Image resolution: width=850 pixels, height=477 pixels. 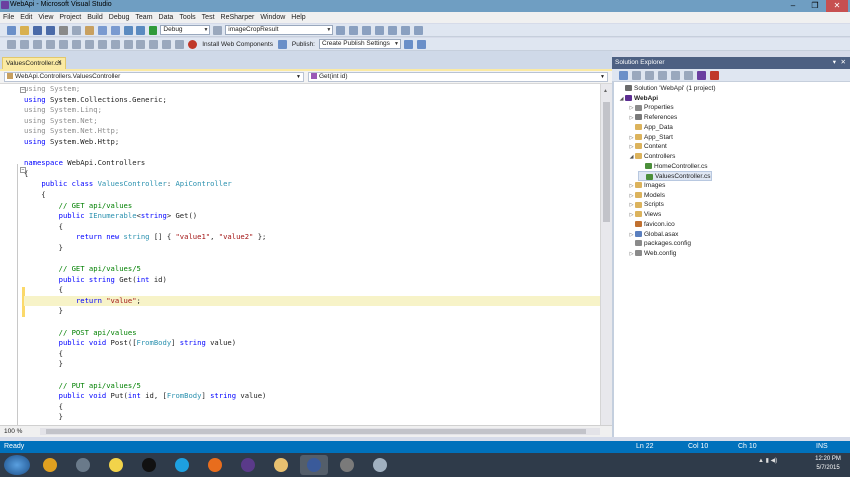 What do you see at coordinates (59, 63) in the screenshot?
I see `close-tab-icon: ✕` at bounding box center [59, 63].